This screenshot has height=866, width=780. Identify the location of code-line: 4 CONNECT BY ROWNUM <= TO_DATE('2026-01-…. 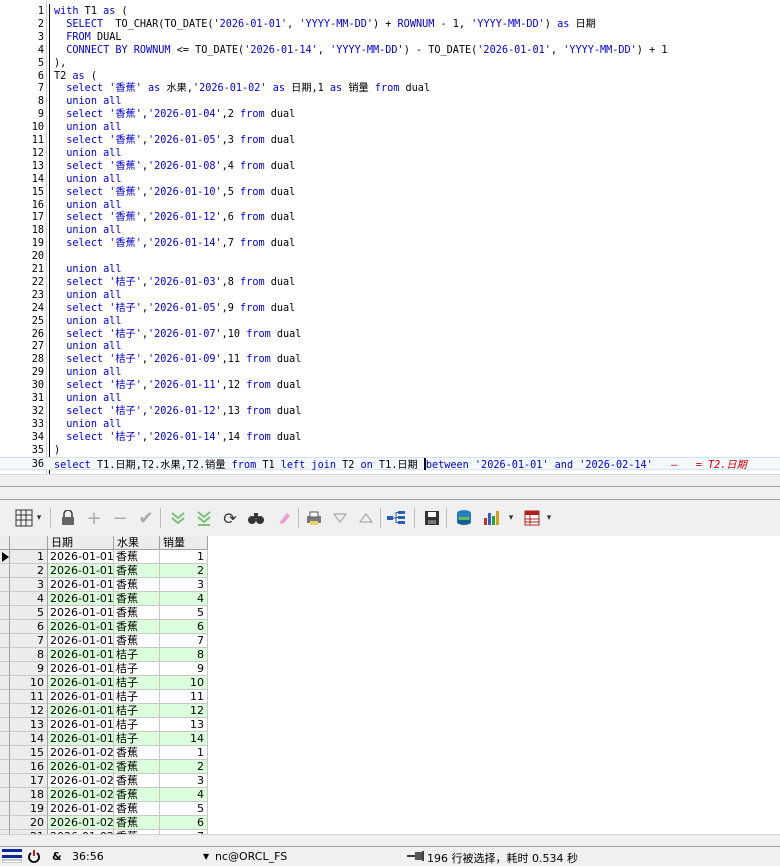
(390, 50).